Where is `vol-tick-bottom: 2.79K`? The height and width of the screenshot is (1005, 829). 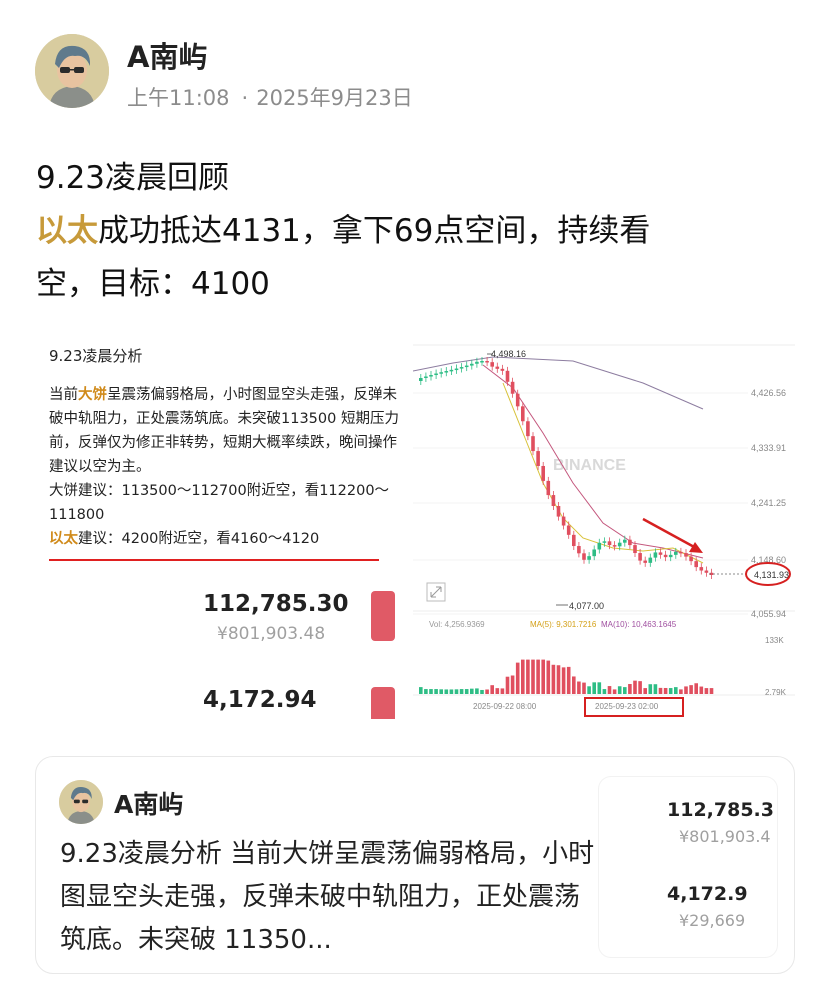 vol-tick-bottom: 2.79K is located at coordinates (776, 692).